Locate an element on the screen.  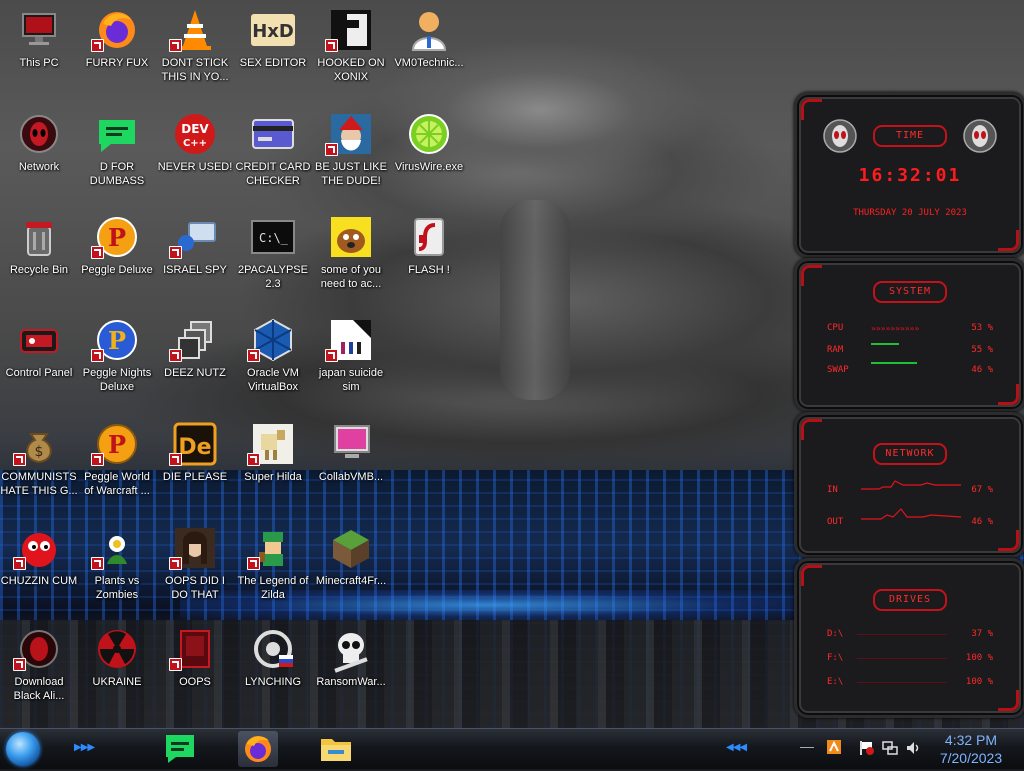
desktop-icon-peggle-deluxe: P Peggle Deluxe is located at coordinates (117, 245).